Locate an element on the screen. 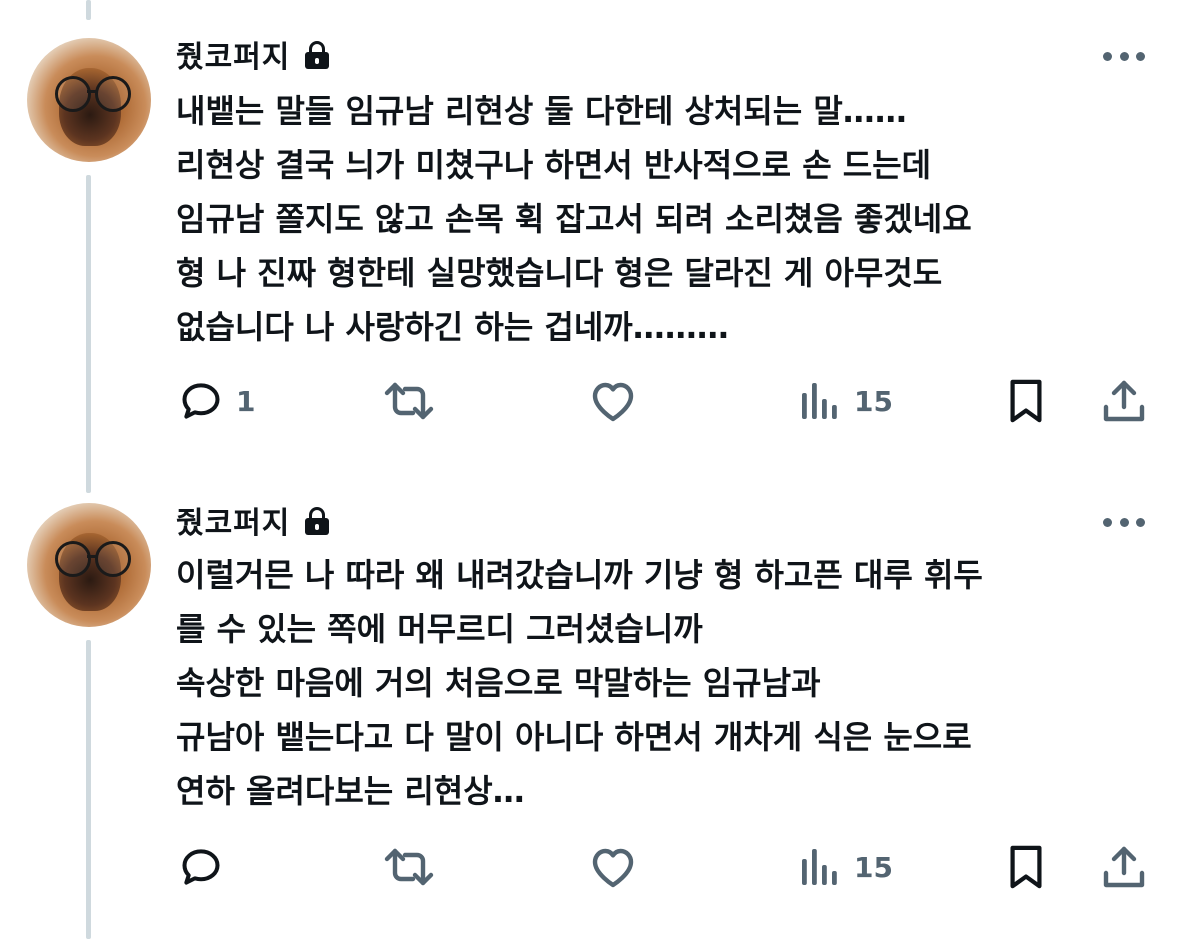 The width and height of the screenshot is (1179, 939). tweet-line: 임규남 쫄지도 않고 손목 휙 잡고서 되려 소리쳤음 좋겠네요 is located at coordinates (574, 219).